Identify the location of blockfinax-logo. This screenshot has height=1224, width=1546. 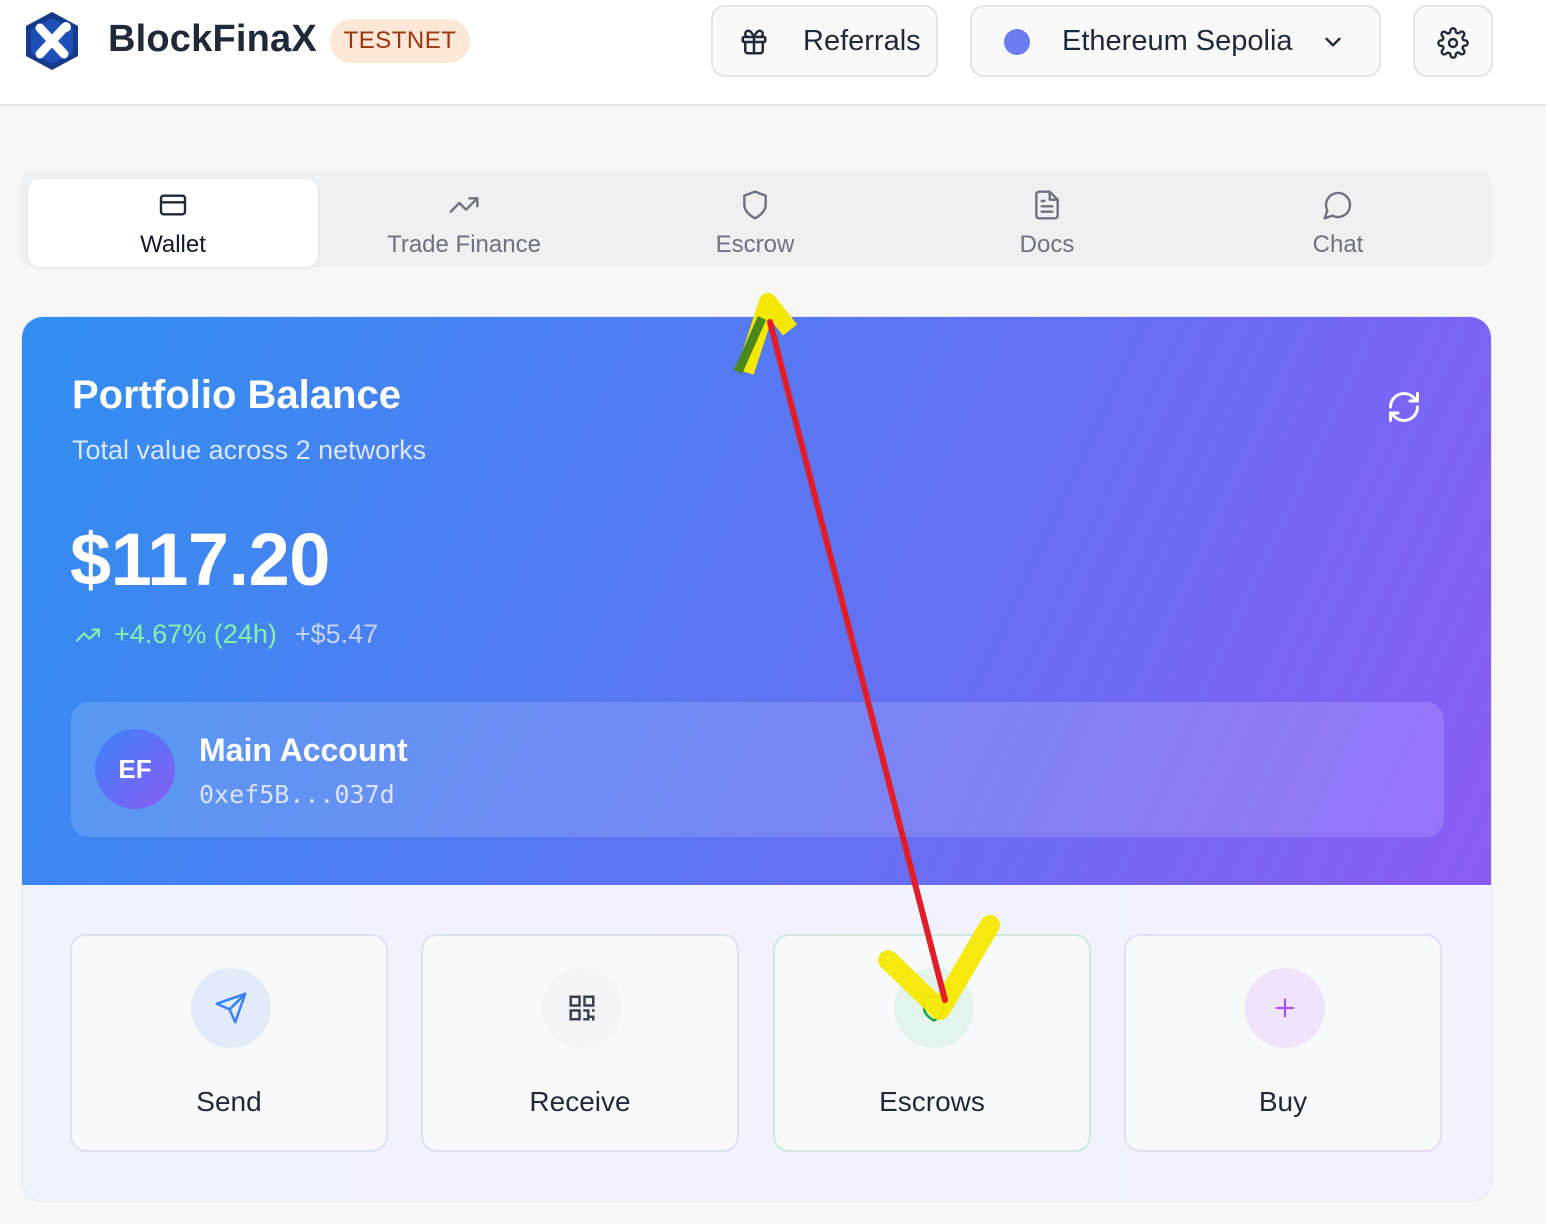
(52, 41).